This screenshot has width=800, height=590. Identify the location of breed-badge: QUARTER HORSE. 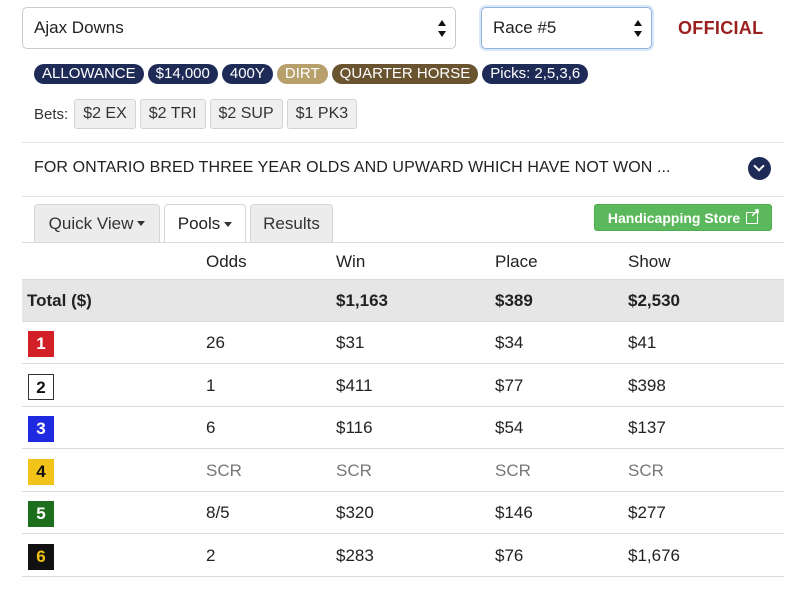
(405, 74).